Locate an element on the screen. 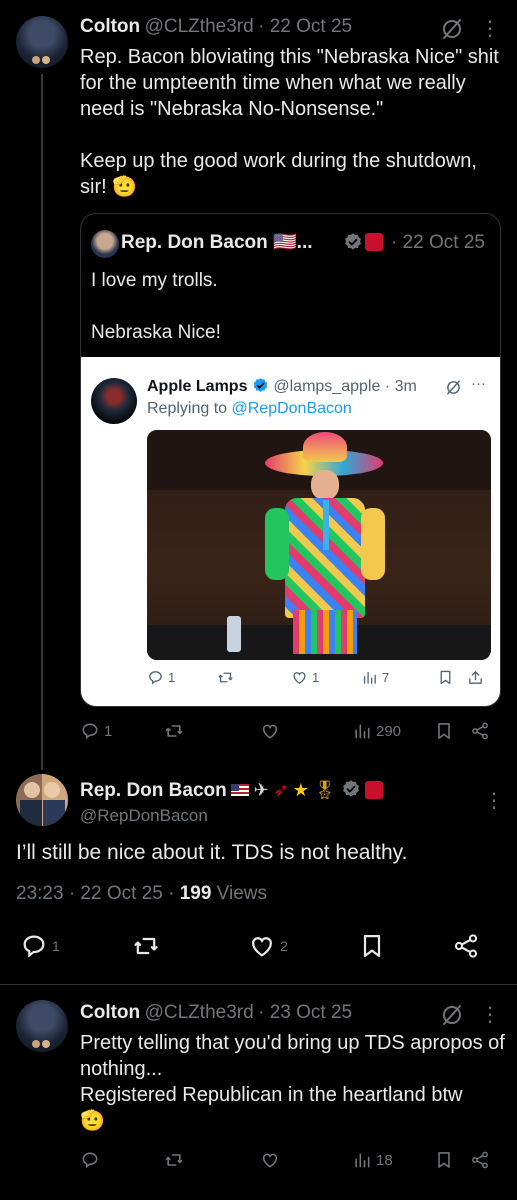 This screenshot has width=517, height=1200. post-header: Colton @CLZthe3rd · 23 Oct 25 is located at coordinates (216, 1013).